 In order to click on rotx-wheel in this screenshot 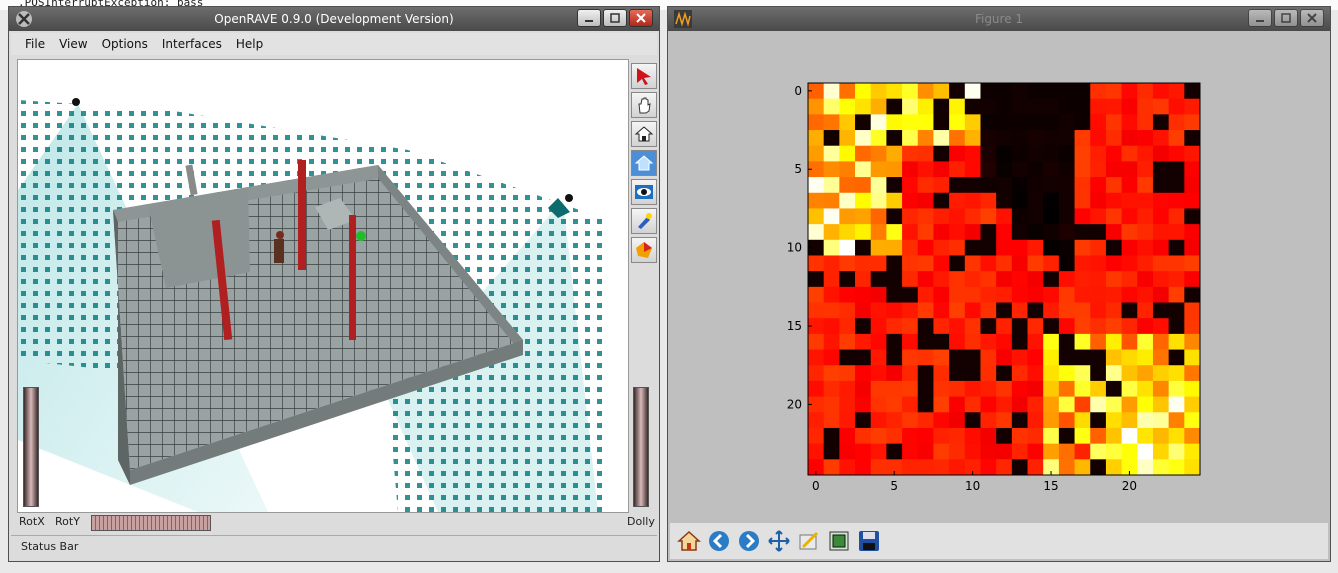, I will do `click(31, 447)`.